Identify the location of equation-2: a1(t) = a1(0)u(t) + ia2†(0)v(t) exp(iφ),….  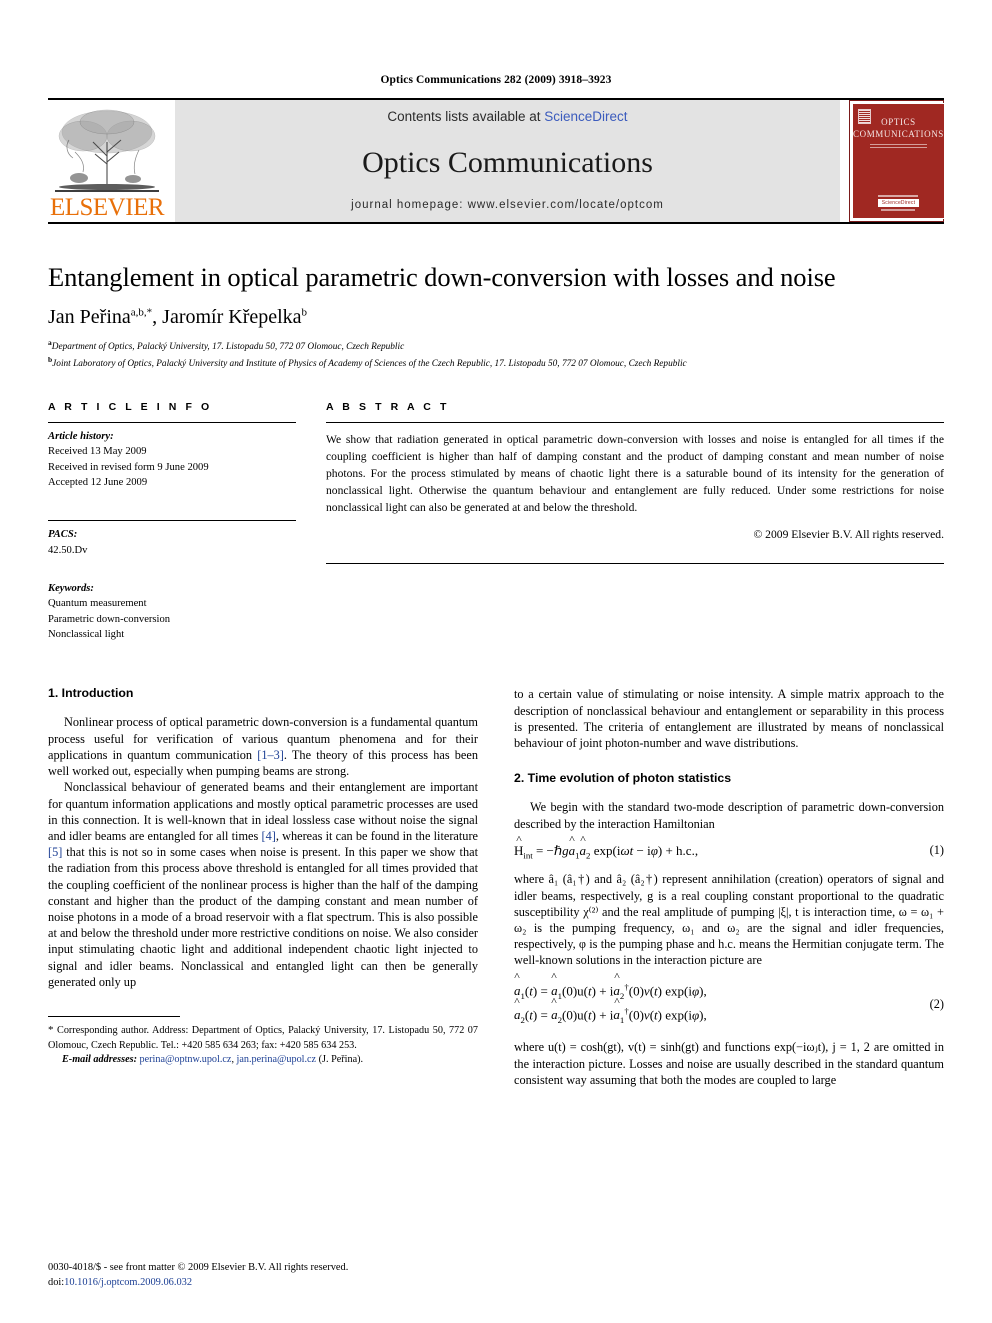
(729, 1004).